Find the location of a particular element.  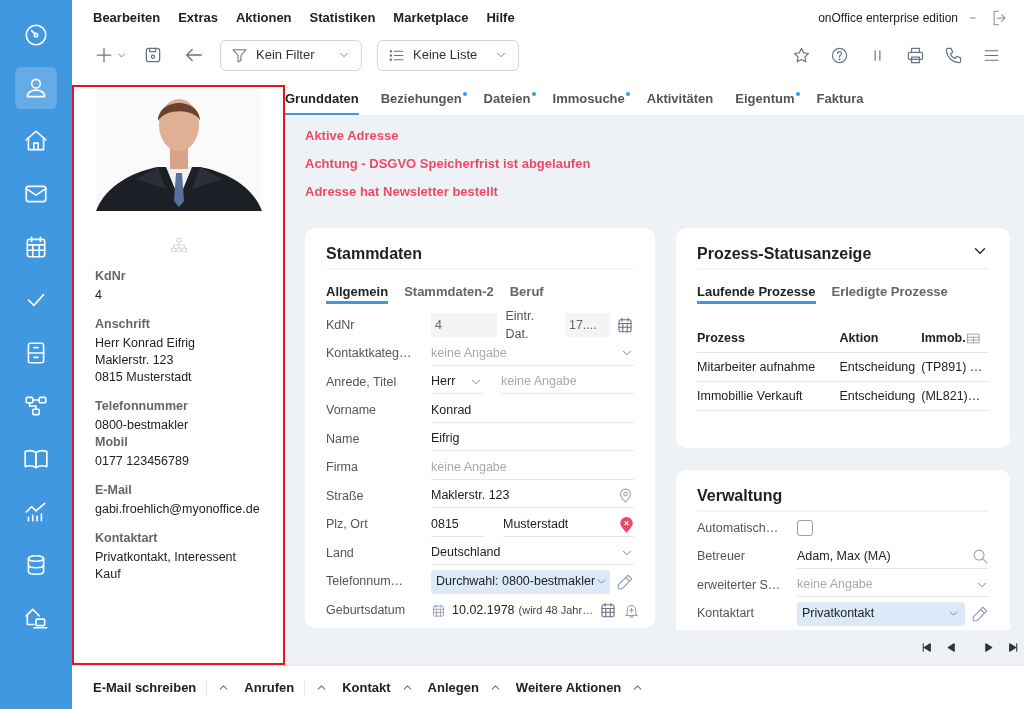

first-page-button is located at coordinates (926, 647).